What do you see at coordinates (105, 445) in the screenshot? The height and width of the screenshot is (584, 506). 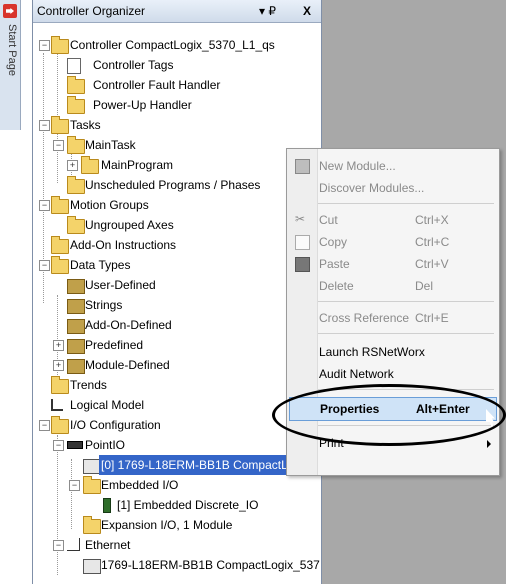 I see `tree-label: PointIO` at bounding box center [105, 445].